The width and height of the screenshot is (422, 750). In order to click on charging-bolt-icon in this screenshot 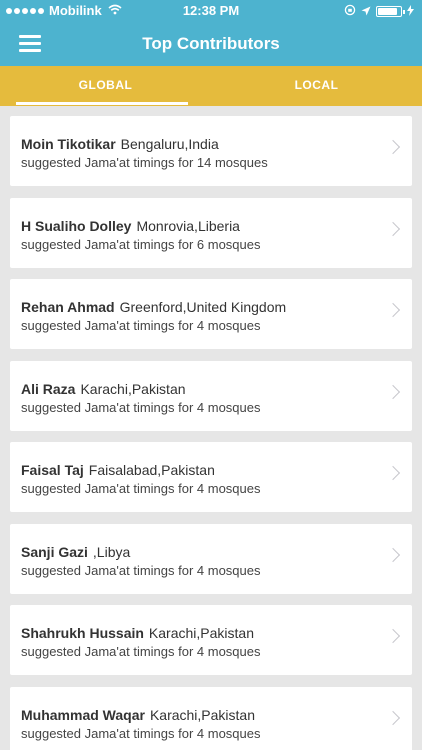, I will do `click(410, 11)`.